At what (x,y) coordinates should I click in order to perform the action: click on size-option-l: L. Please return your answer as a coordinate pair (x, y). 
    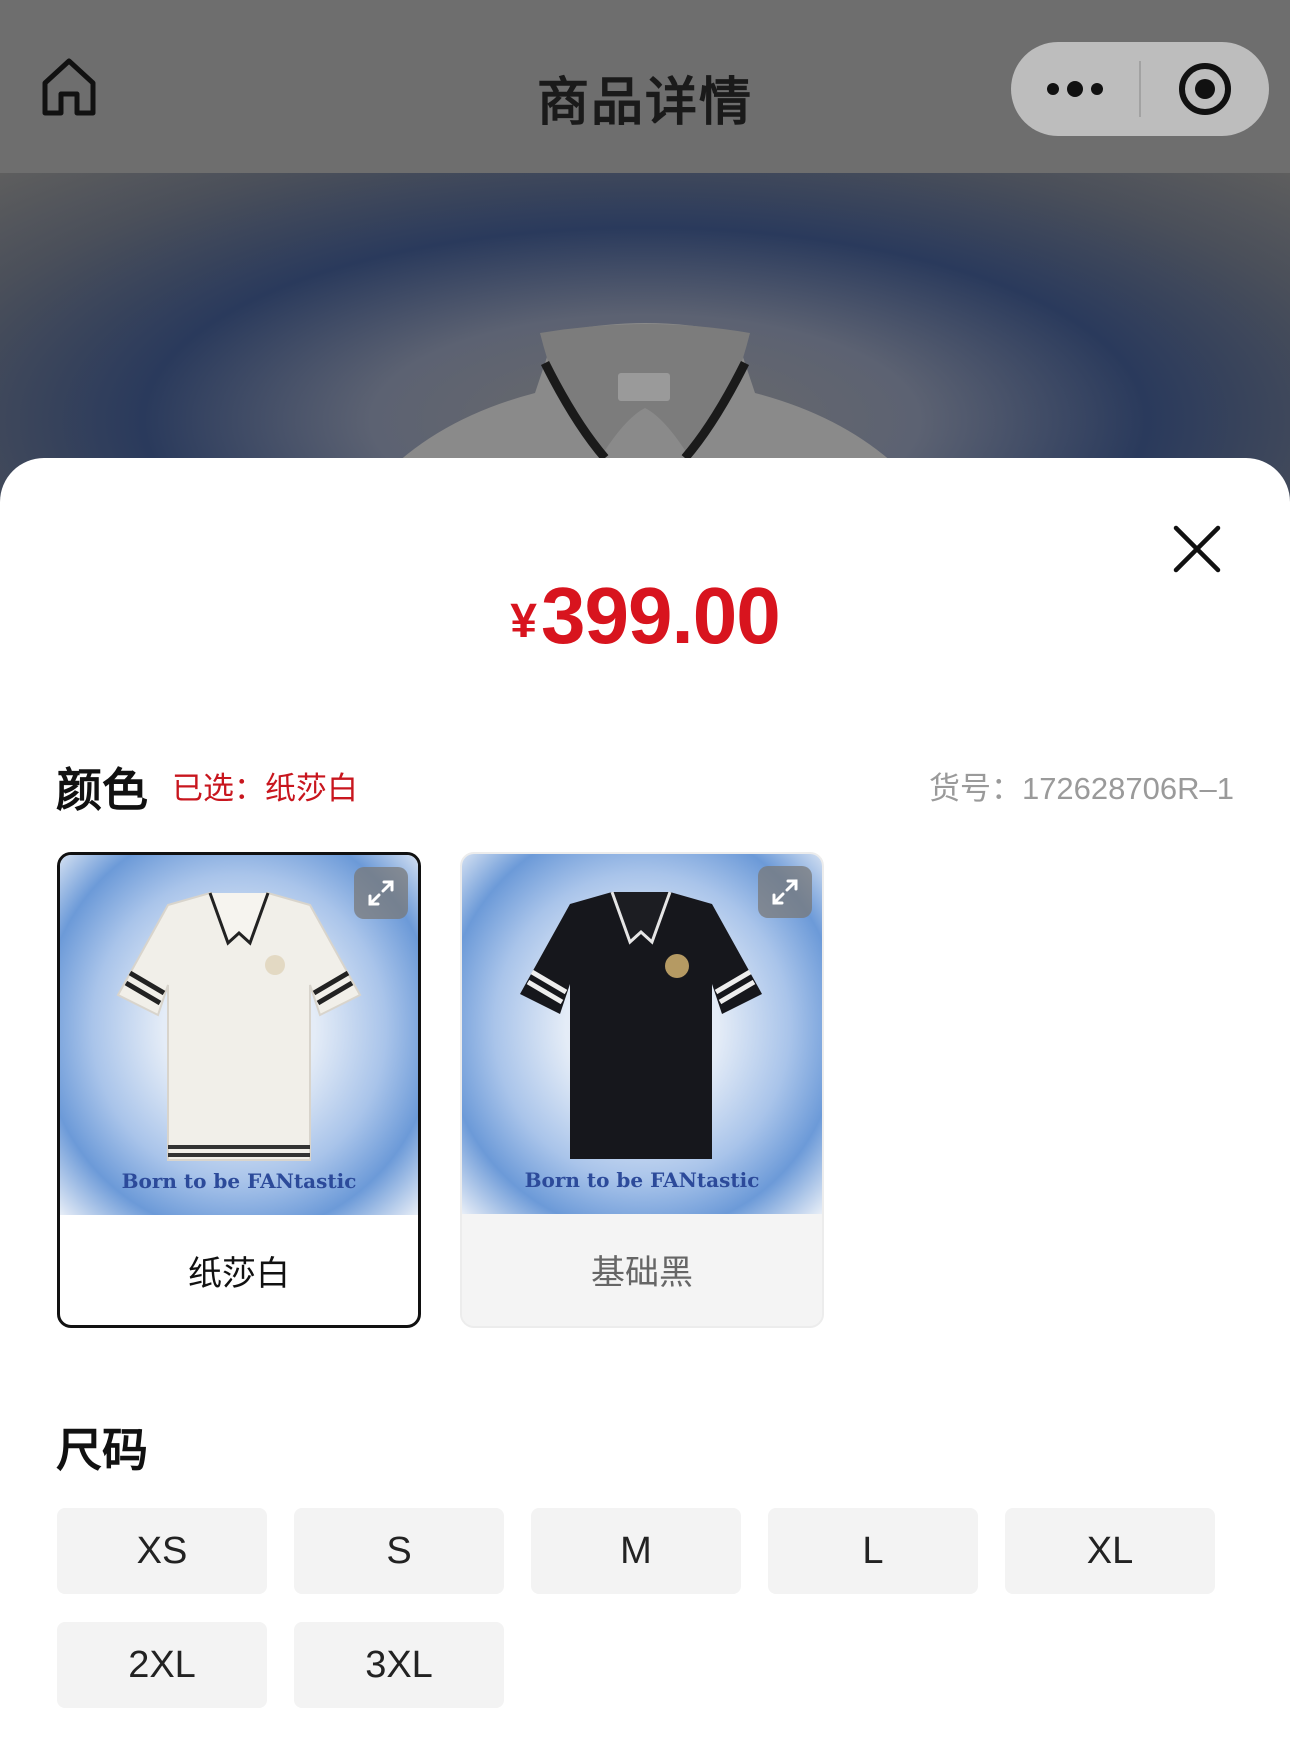
    Looking at the image, I should click on (873, 1551).